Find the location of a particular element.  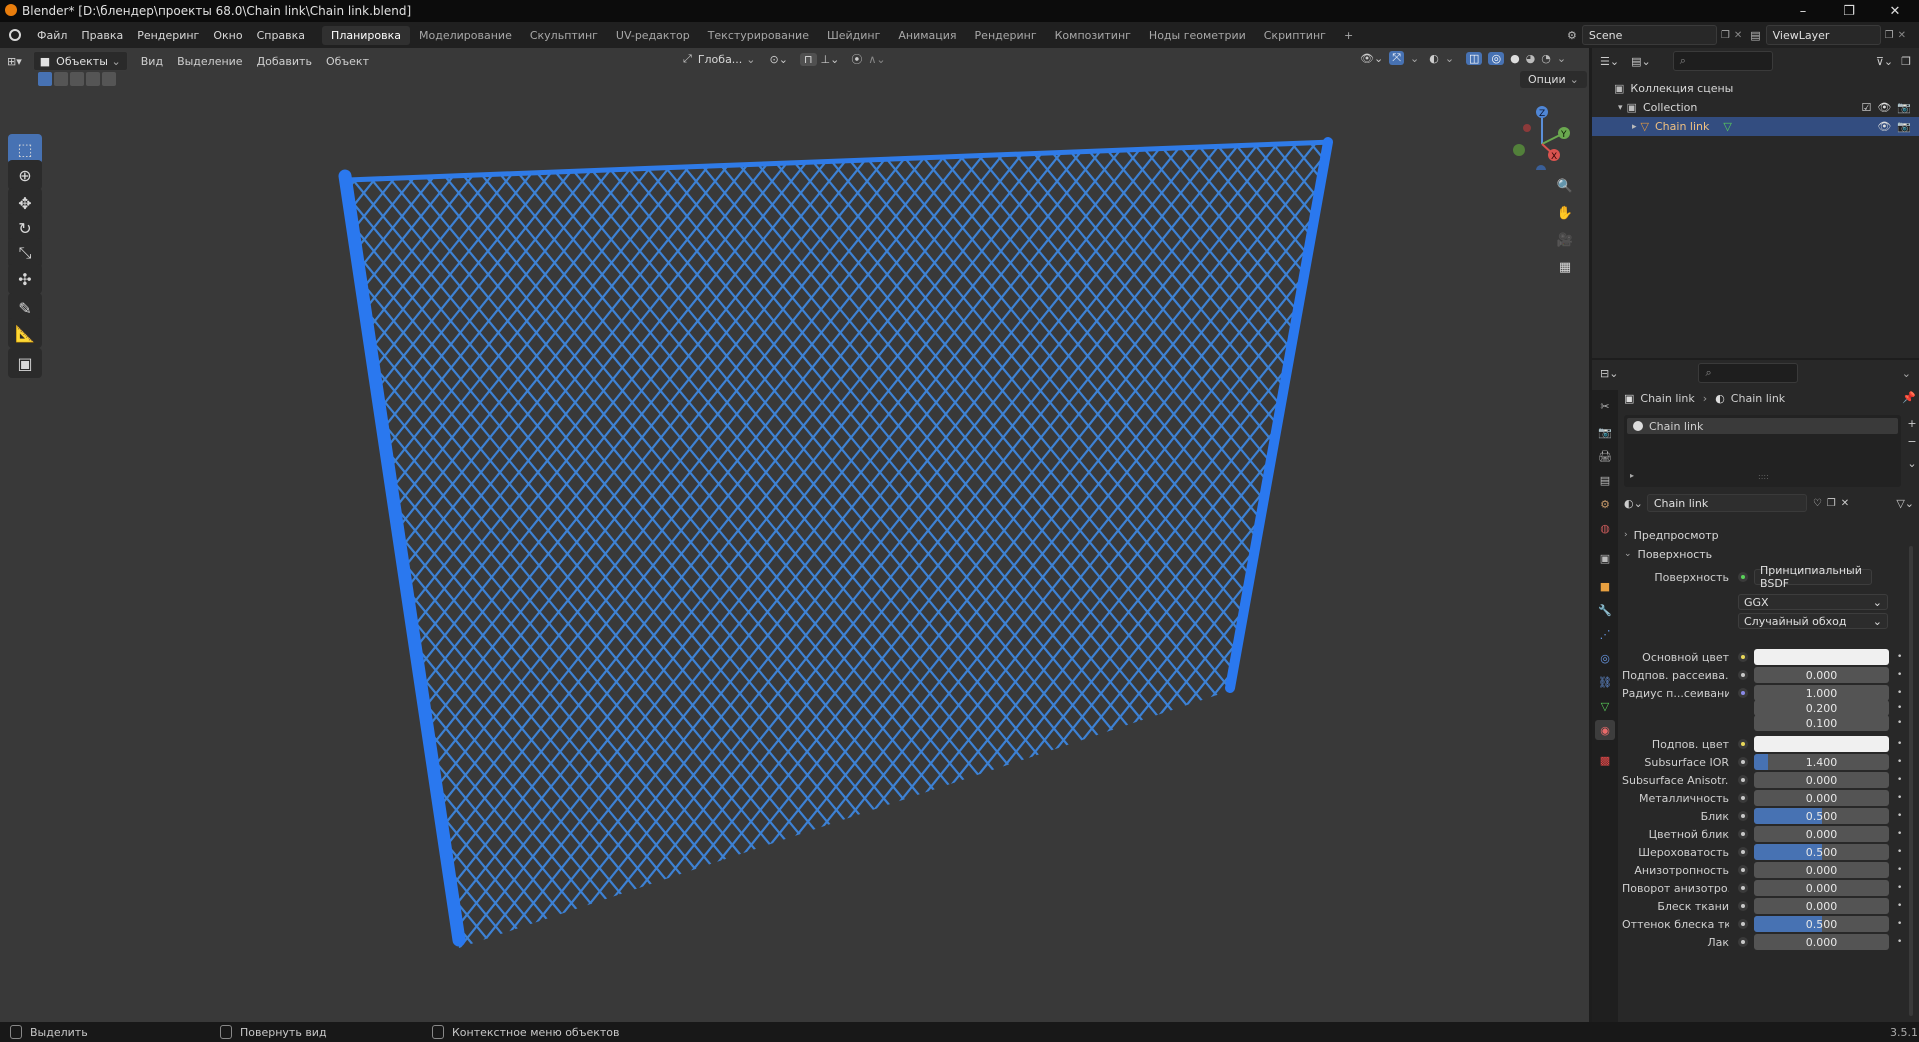

add-slot-icon: + is located at coordinates (1912, 424).